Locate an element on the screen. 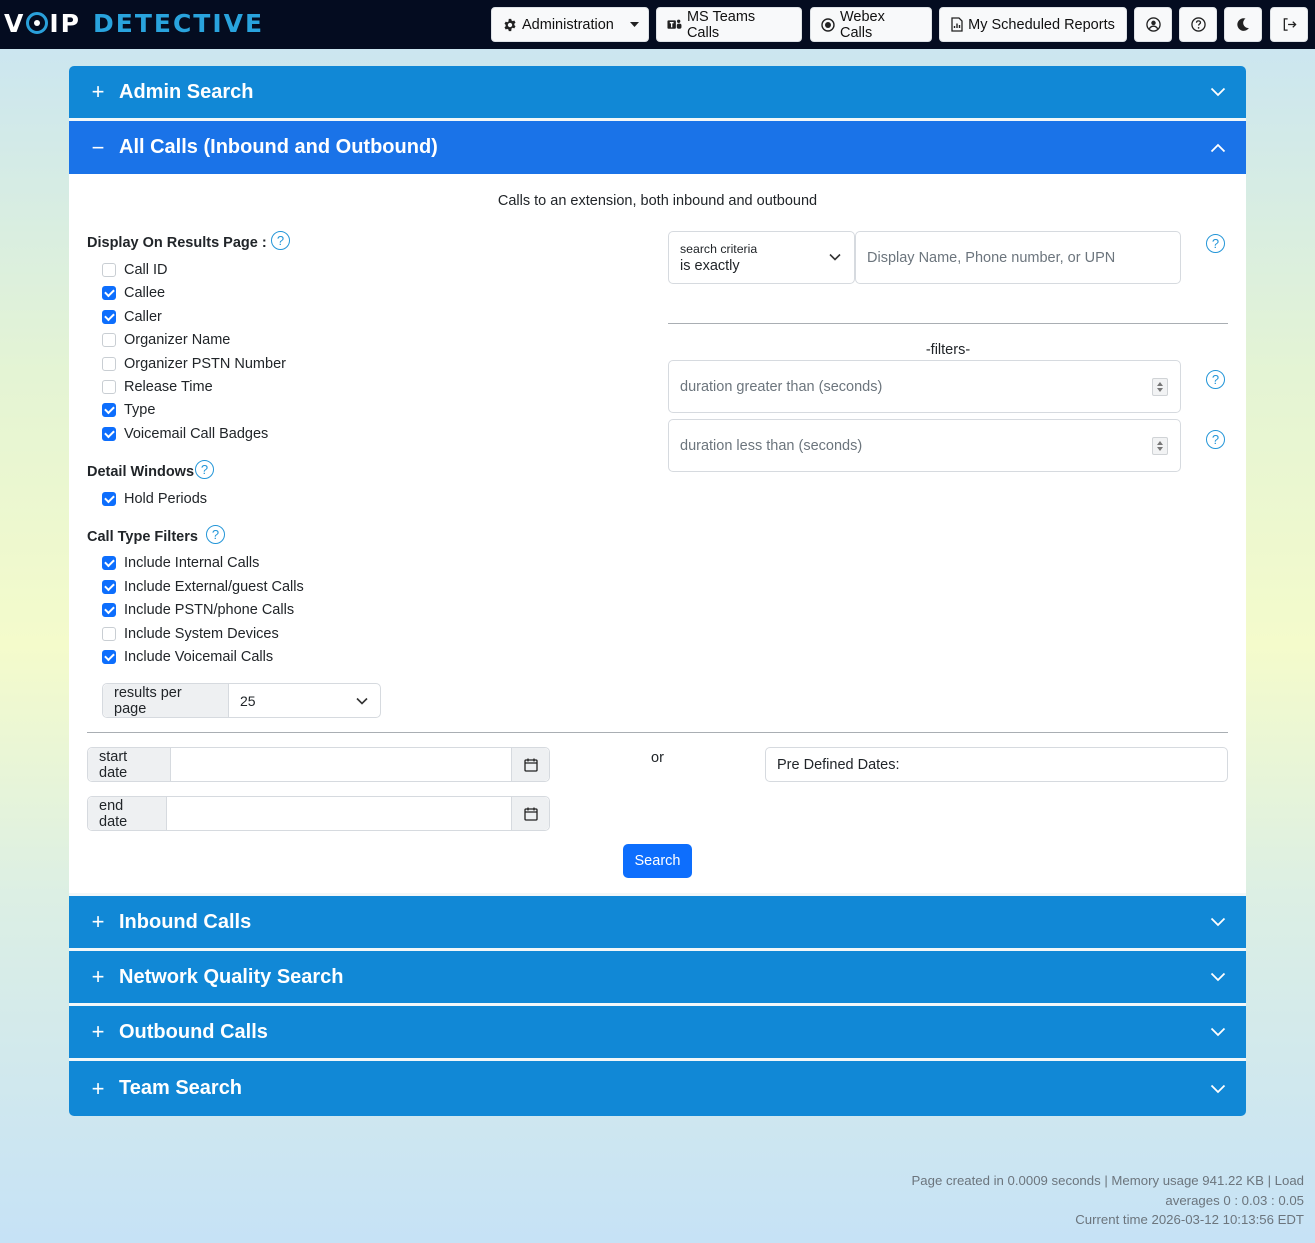  ms-teams-calls-button: MS Teams Calls is located at coordinates (729, 24).